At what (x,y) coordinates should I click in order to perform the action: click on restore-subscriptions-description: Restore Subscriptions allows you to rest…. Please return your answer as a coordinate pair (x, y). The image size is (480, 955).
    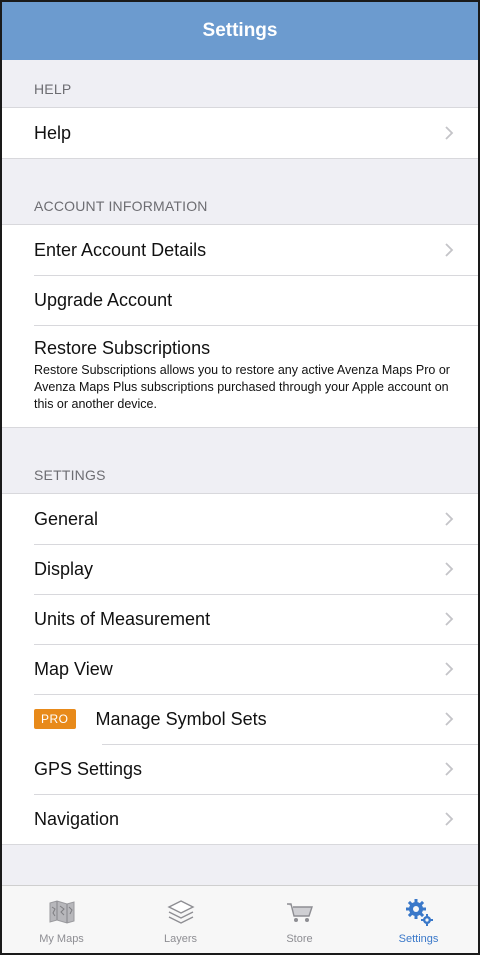
    Looking at the image, I should click on (242, 387).